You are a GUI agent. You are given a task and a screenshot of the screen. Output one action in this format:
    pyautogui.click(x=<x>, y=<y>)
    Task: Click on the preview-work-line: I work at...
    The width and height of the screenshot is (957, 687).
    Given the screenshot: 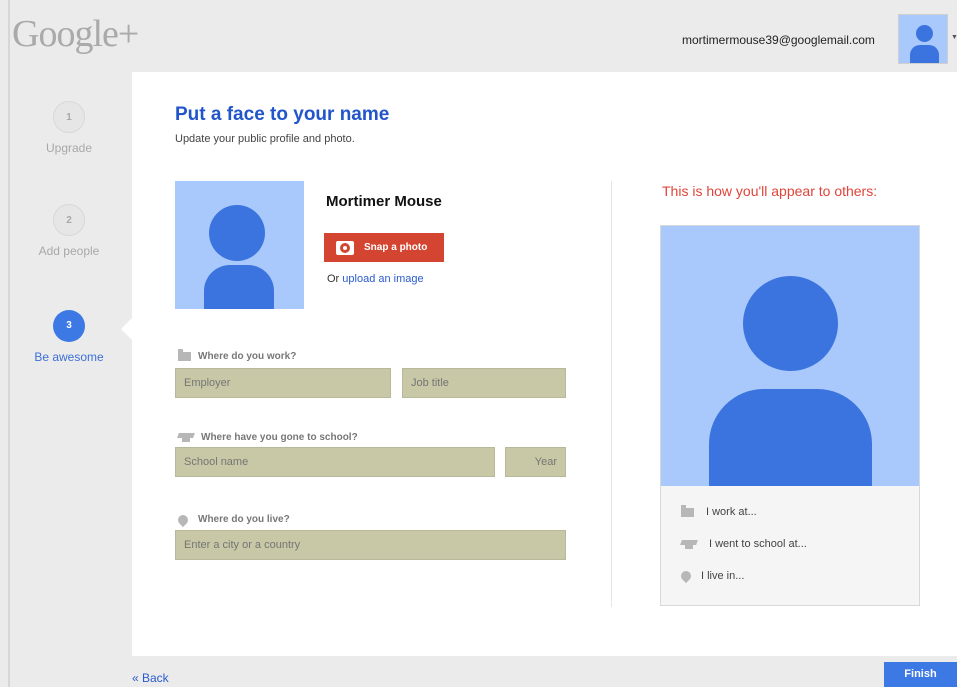 What is the action you would take?
    pyautogui.click(x=719, y=511)
    